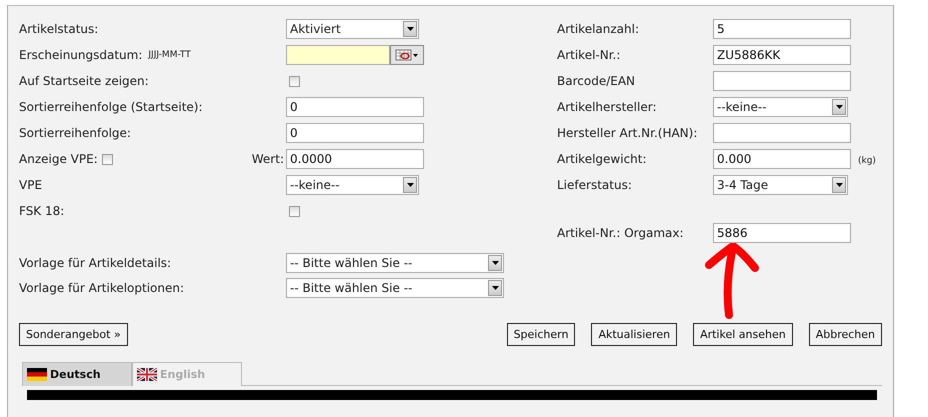  What do you see at coordinates (782, 29) in the screenshot?
I see `text-field: 5` at bounding box center [782, 29].